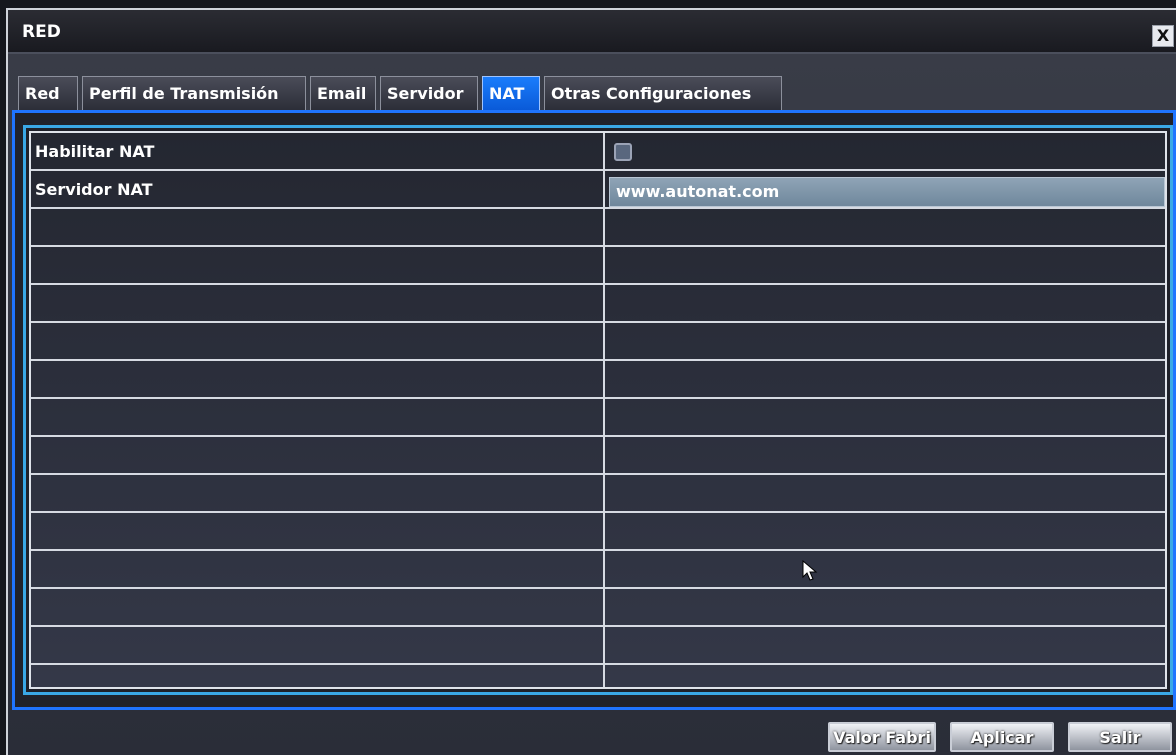 The image size is (1176, 755). Describe the element at coordinates (887, 192) in the screenshot. I see `nat-server-input: www.autonat.com` at that location.